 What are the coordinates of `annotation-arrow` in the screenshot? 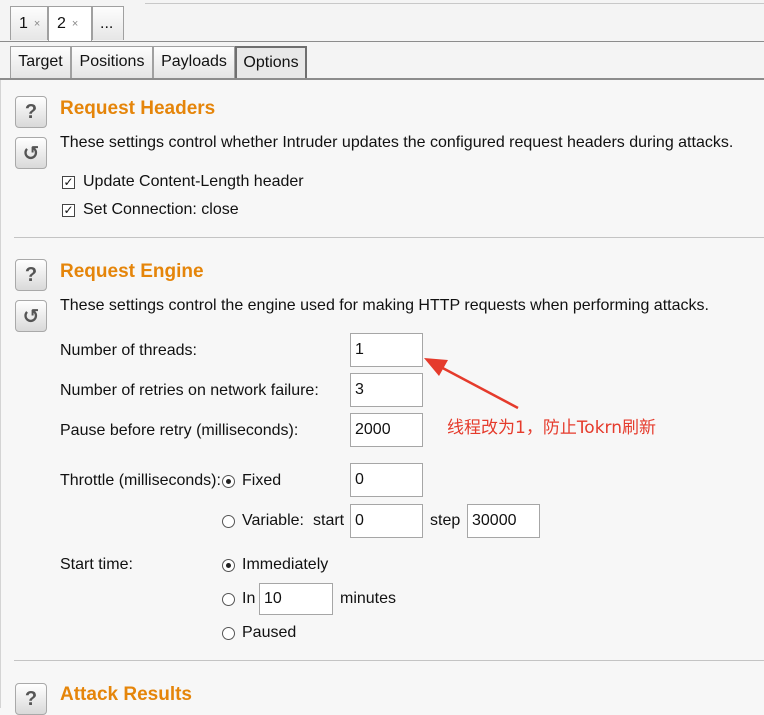 It's located at (471, 384).